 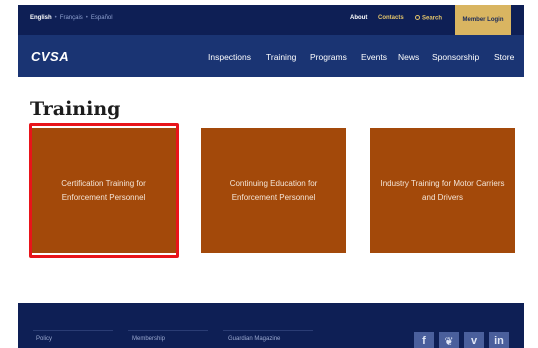 I want to click on language-french: Français, so click(x=71, y=18).